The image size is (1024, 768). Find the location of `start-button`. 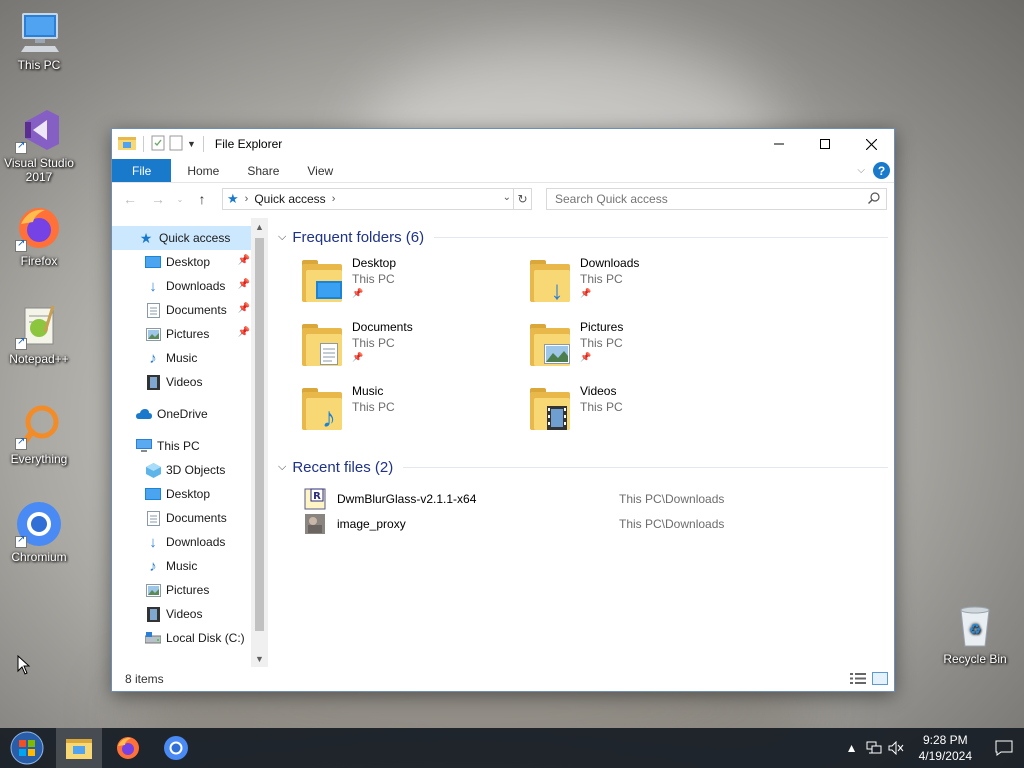

start-button is located at coordinates (27, 748).